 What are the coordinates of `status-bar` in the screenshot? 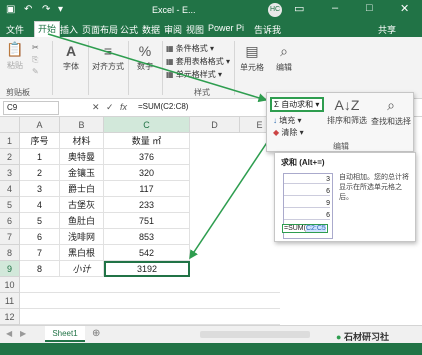 It's located at (211, 349).